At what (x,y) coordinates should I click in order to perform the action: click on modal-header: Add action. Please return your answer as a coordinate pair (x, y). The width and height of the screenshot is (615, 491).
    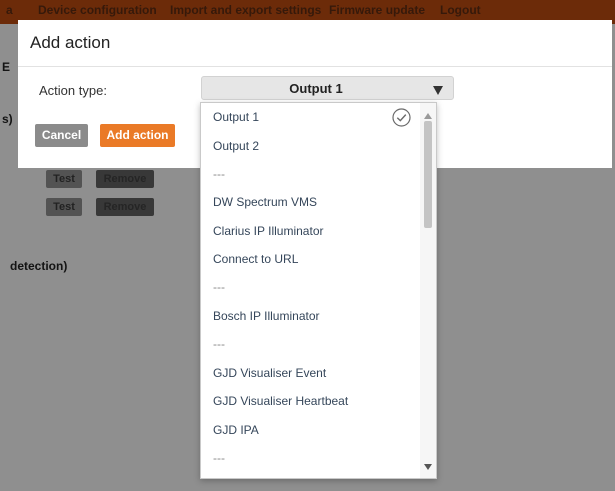
    Looking at the image, I should click on (315, 43).